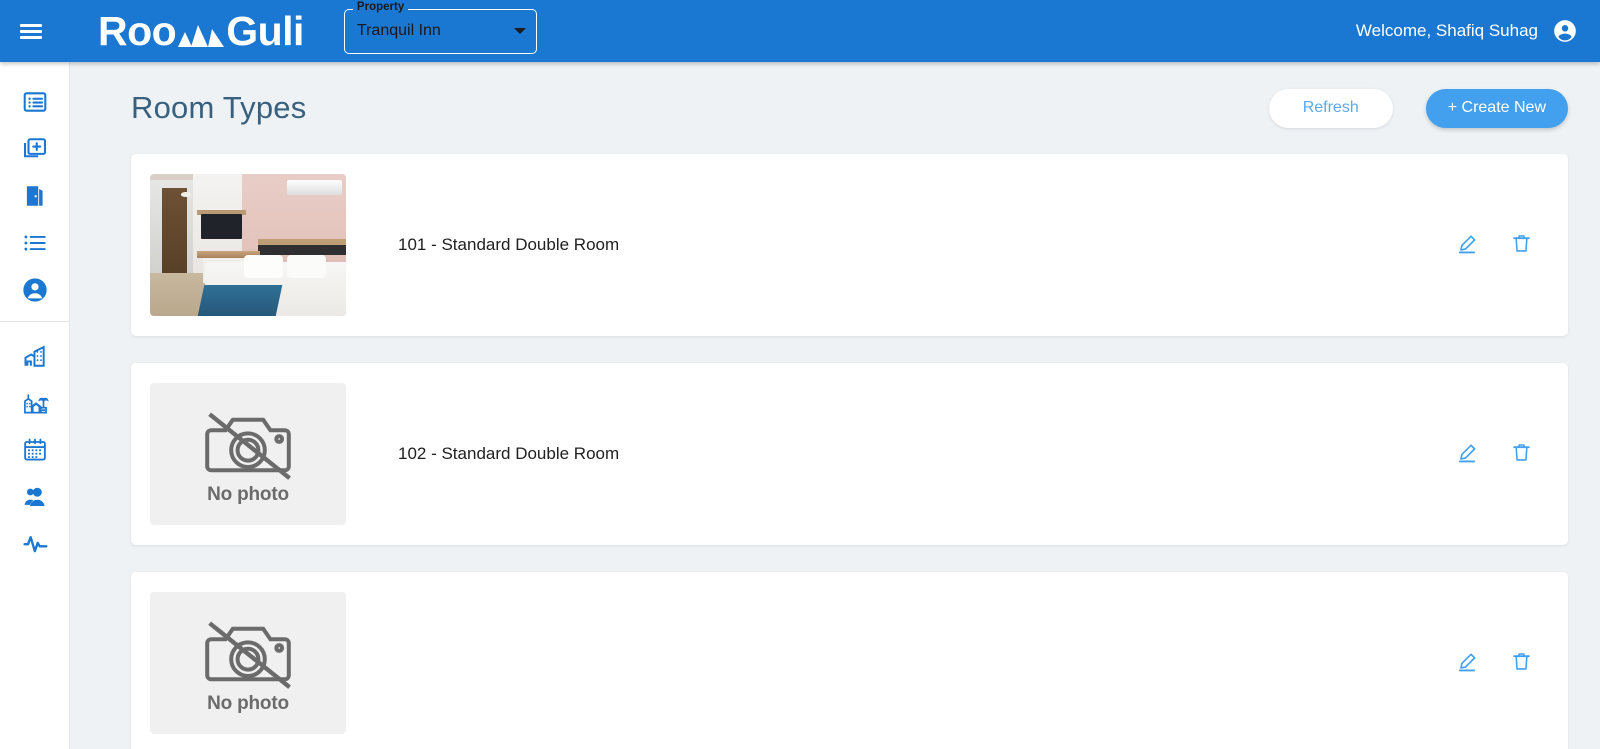 Image resolution: width=1600 pixels, height=749 pixels. I want to click on activity-pulse-icon, so click(35, 543).